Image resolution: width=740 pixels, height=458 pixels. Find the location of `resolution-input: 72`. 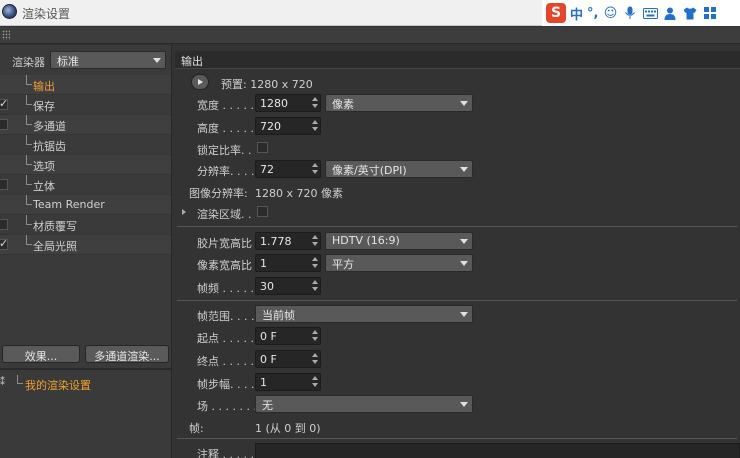

resolution-input: 72 is located at coordinates (288, 169).